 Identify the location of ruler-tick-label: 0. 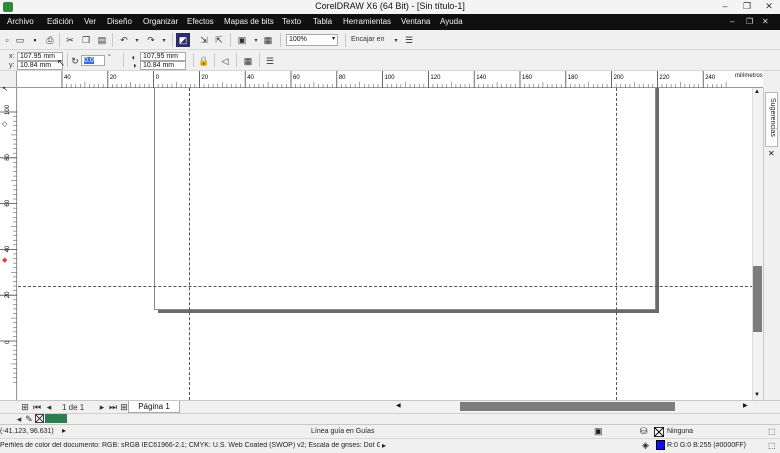
(158, 78).